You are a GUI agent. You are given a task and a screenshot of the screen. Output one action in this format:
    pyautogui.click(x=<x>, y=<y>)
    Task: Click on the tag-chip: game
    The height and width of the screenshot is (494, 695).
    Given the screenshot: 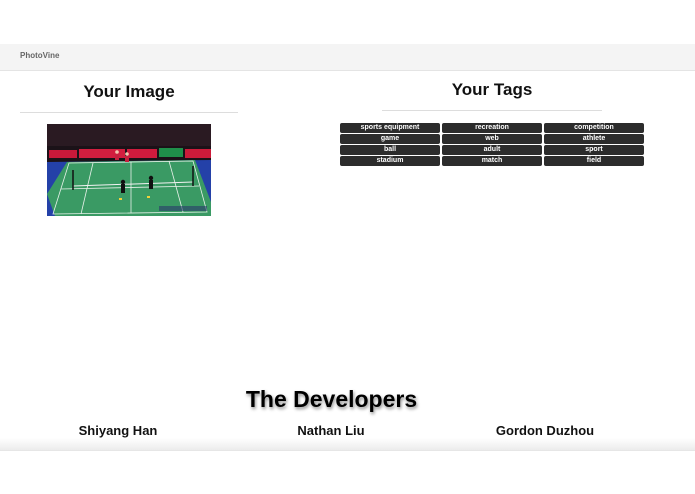 What is the action you would take?
    pyautogui.click(x=390, y=139)
    